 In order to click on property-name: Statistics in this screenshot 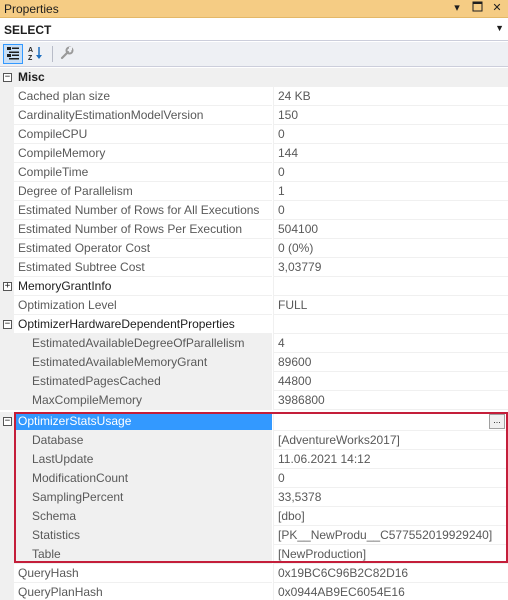, I will do `click(143, 535)`.